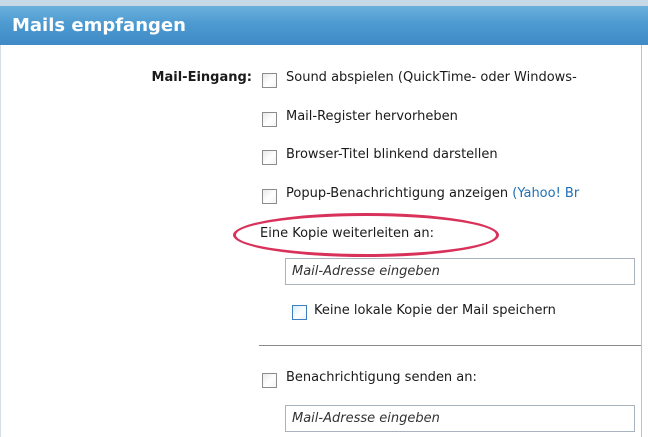 This screenshot has width=648, height=437. I want to click on blink-title-label: Browser-Titel blinkend darstellen, so click(392, 154).